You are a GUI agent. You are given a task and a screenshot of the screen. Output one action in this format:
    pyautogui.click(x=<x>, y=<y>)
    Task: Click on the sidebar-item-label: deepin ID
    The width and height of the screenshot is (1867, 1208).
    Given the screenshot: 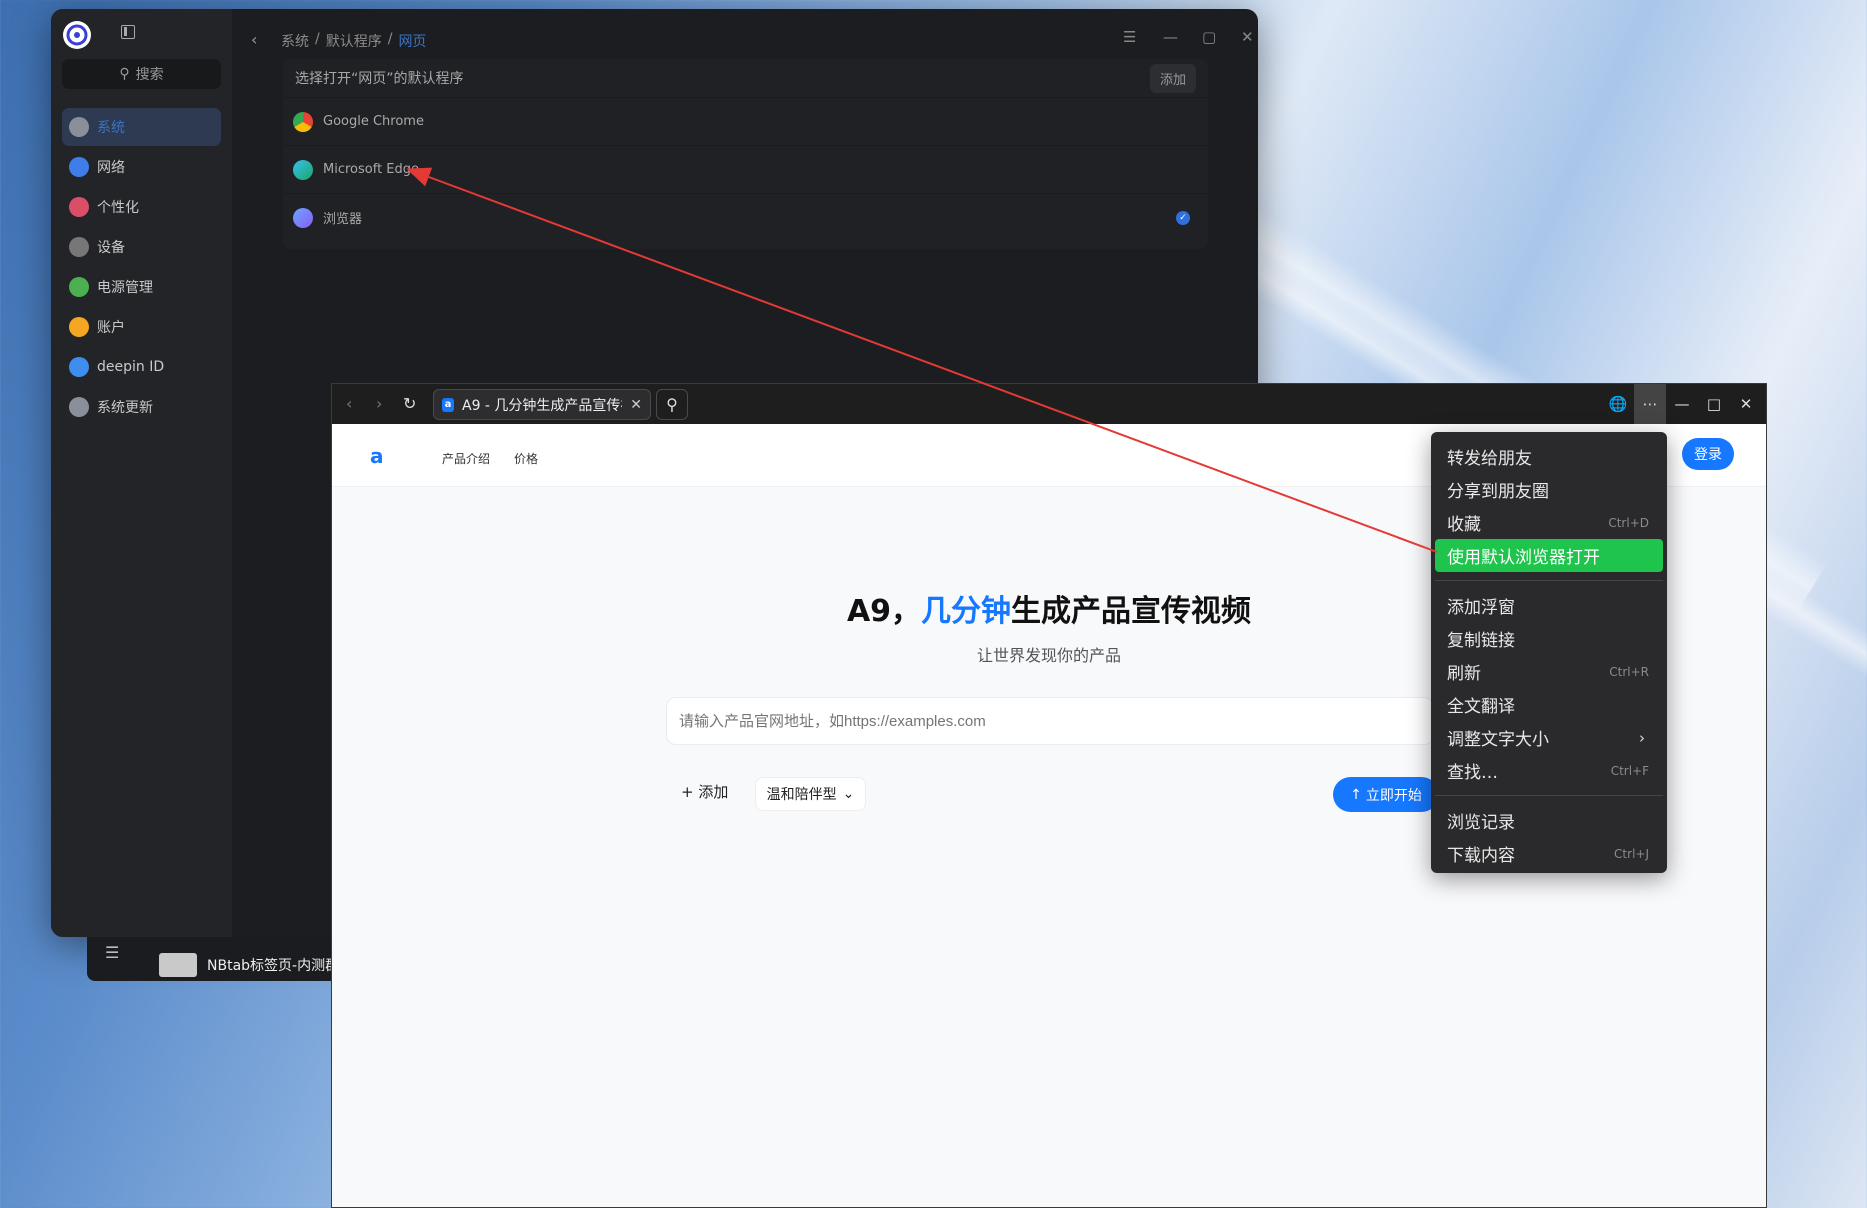 What is the action you would take?
    pyautogui.click(x=131, y=367)
    